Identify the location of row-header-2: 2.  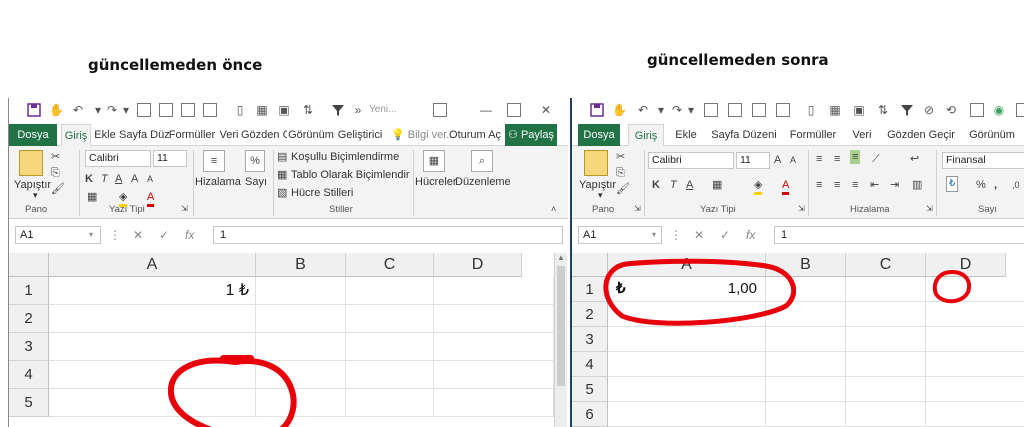
(590, 314).